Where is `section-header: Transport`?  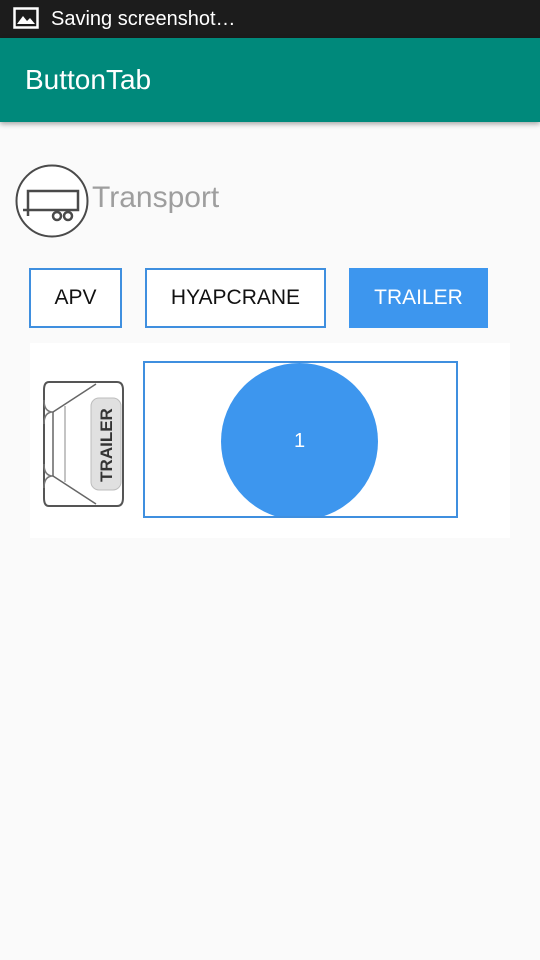
section-header: Transport is located at coordinates (215, 201).